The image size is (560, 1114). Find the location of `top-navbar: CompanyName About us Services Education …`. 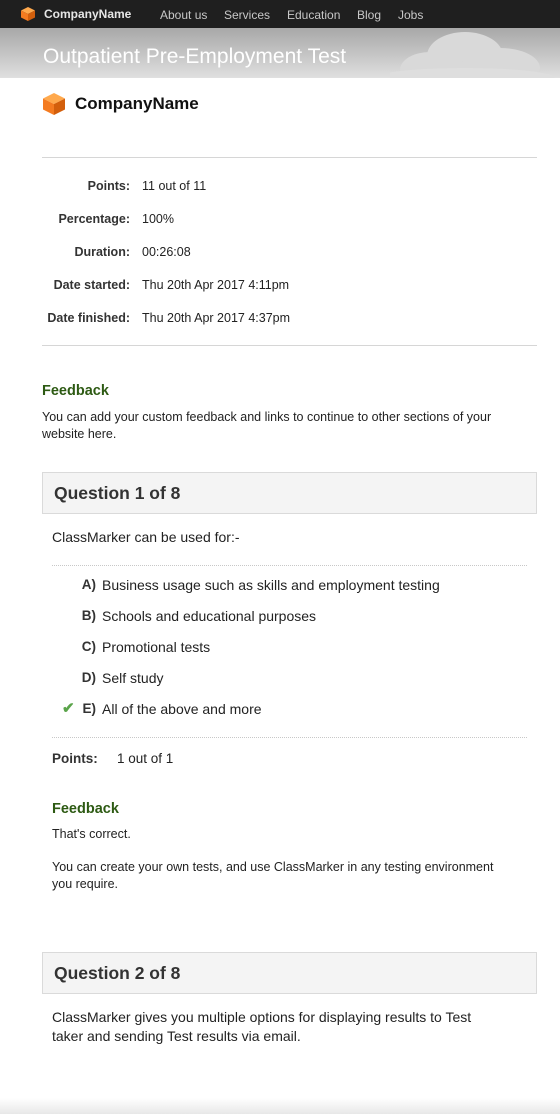

top-navbar: CompanyName About us Services Education … is located at coordinates (280, 14).